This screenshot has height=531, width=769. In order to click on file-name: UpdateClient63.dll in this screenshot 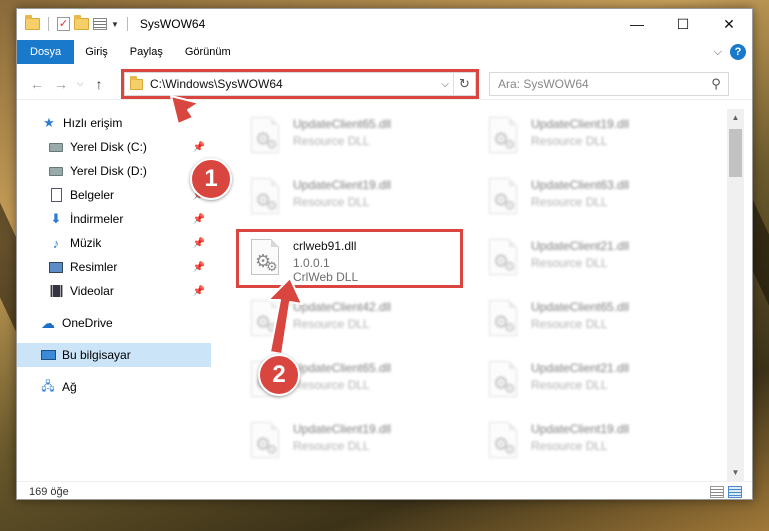, I will do `click(580, 185)`.